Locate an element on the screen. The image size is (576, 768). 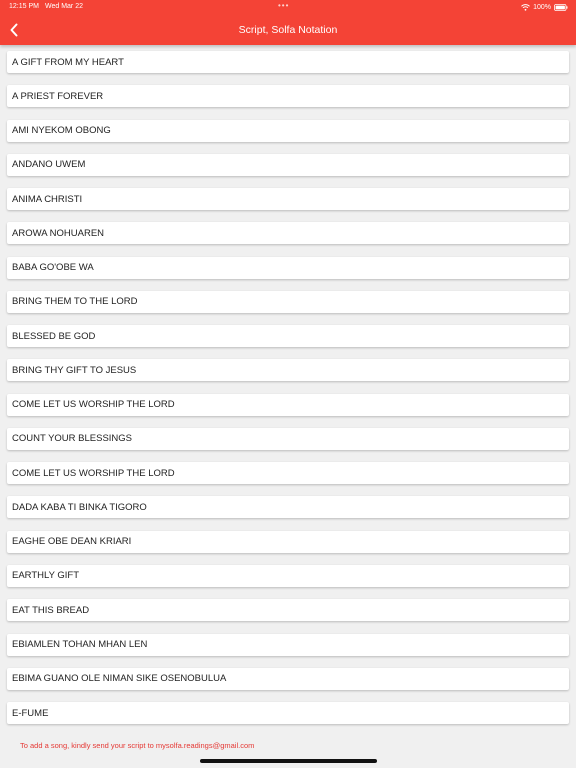
song-title: BLESSED BE GOD is located at coordinates (54, 336).